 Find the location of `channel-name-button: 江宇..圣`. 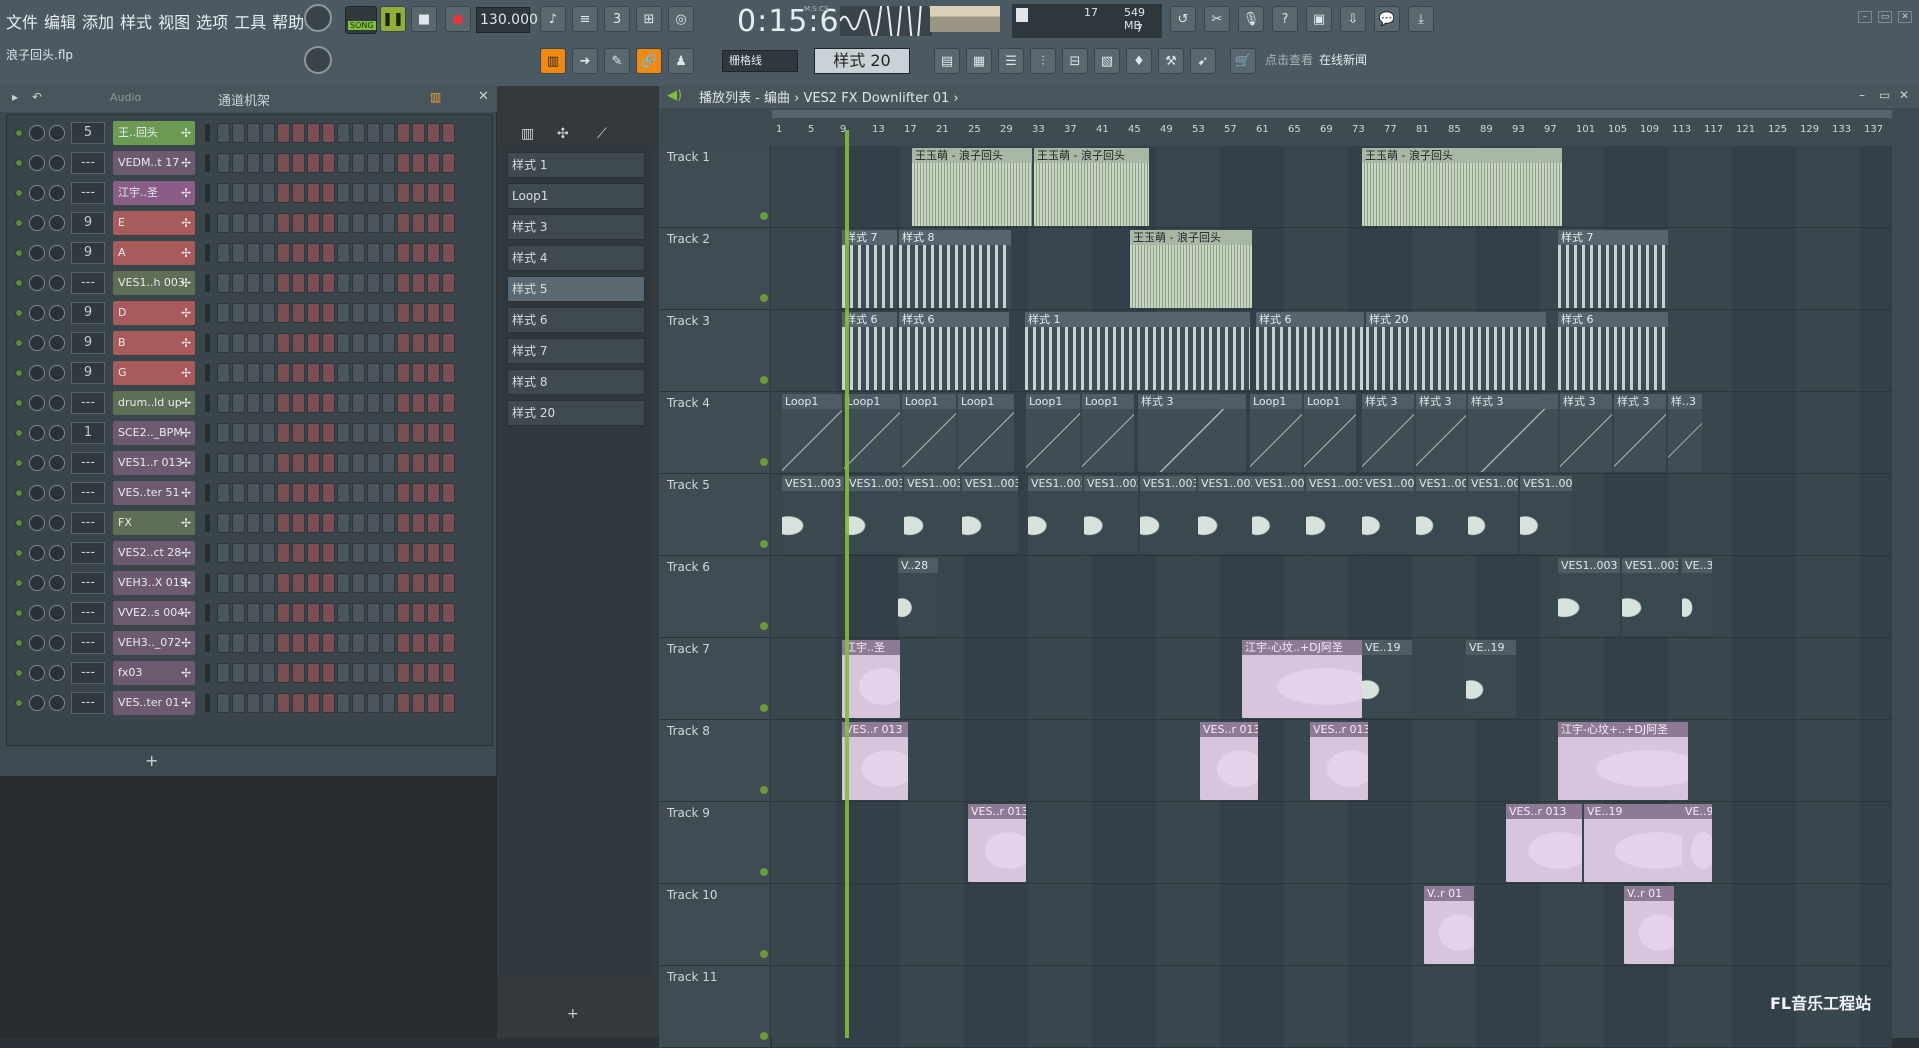

channel-name-button: 江宇..圣 is located at coordinates (154, 193).